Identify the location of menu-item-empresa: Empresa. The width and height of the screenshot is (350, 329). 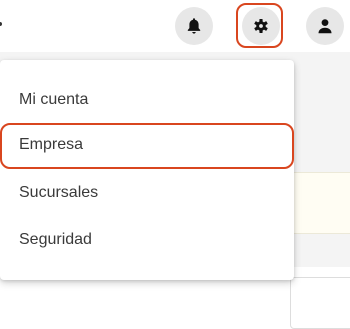
(147, 145).